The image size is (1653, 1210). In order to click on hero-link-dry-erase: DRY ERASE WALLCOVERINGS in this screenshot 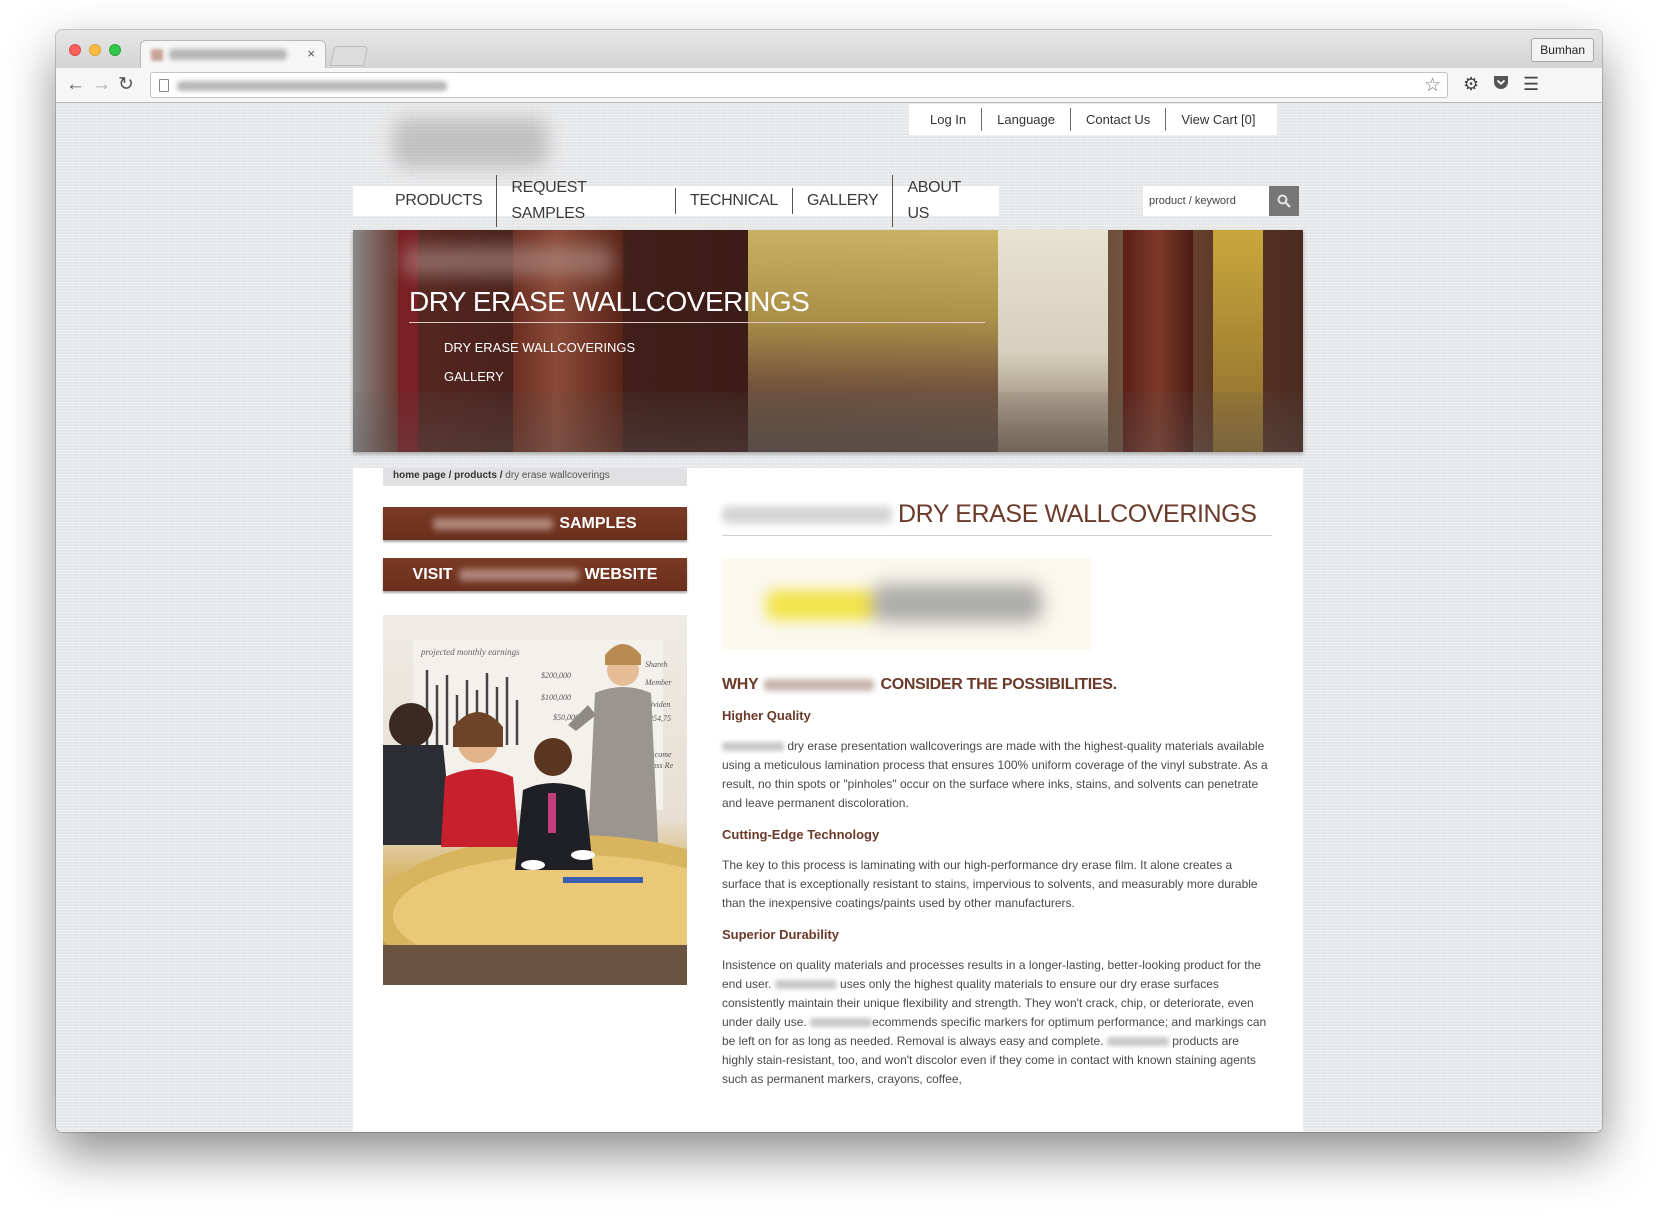, I will do `click(539, 347)`.